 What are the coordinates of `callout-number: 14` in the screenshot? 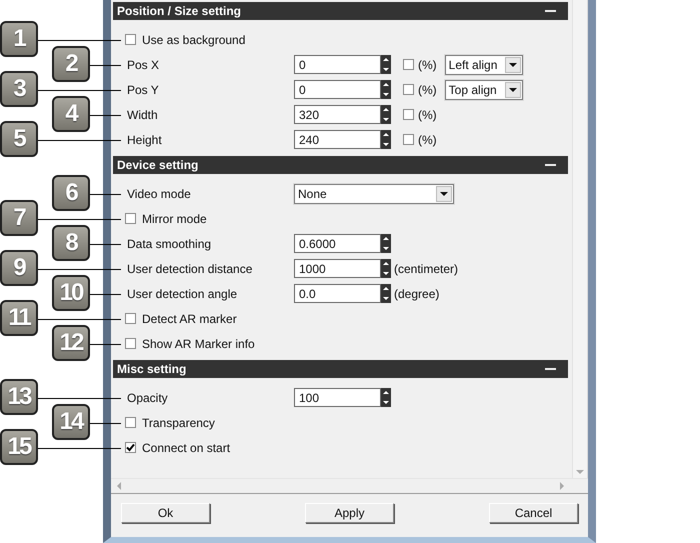 It's located at (71, 422).